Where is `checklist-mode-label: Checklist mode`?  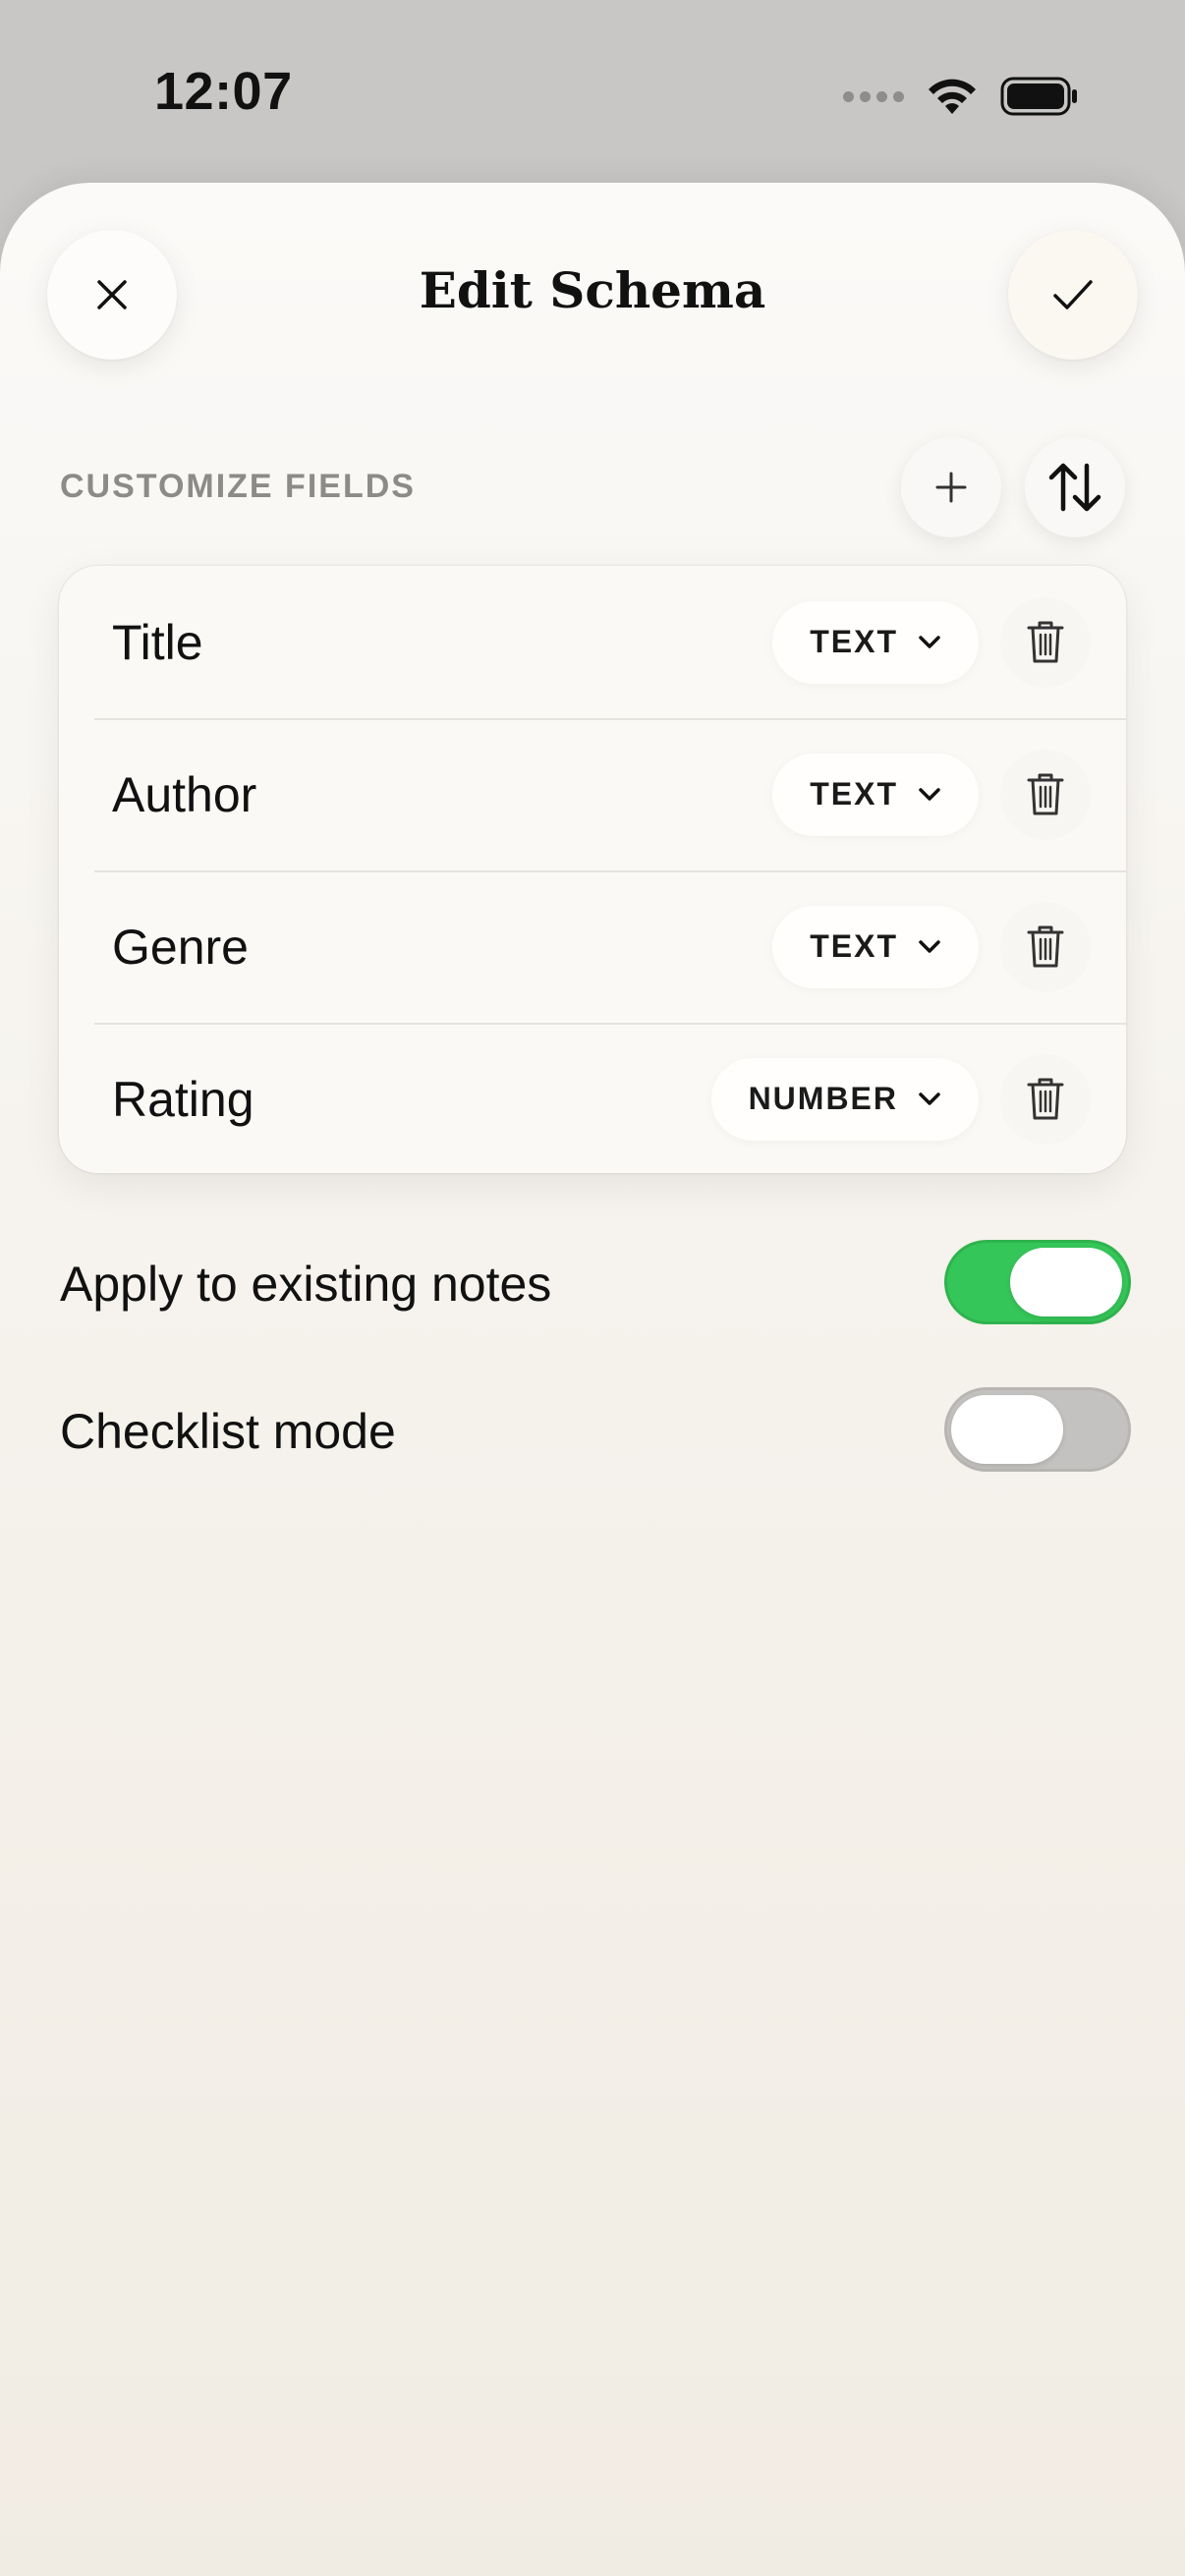 checklist-mode-label: Checklist mode is located at coordinates (228, 1431).